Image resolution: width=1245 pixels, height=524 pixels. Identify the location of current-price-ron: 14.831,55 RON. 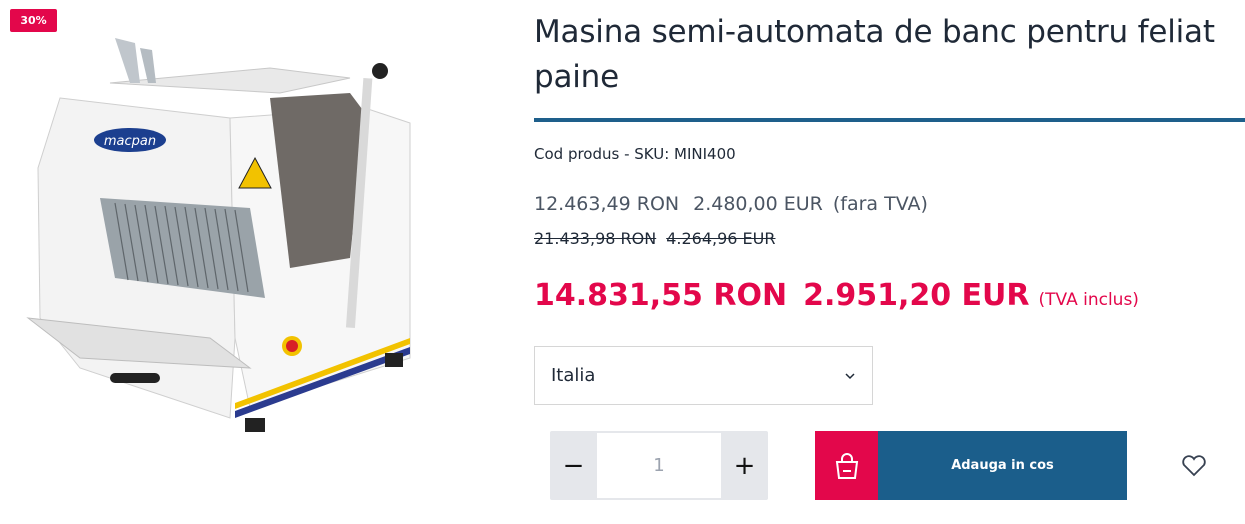
(661, 295).